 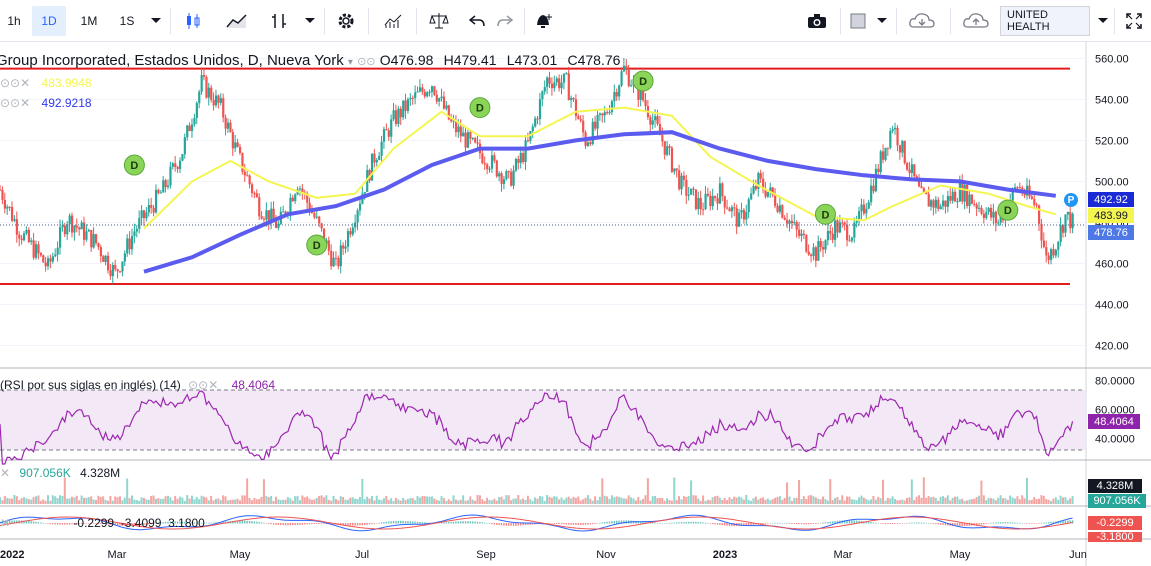 I want to click on ma-fast-legend: ⊙⊙✕ 483.9948, so click(x=46, y=83).